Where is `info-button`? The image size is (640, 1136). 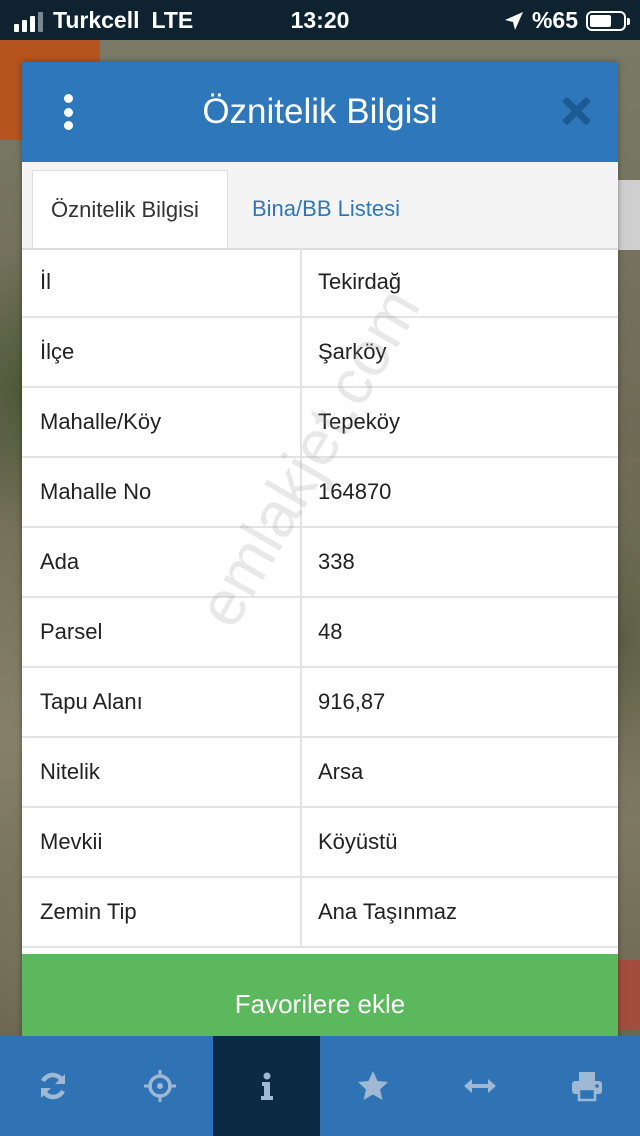 info-button is located at coordinates (266, 1086).